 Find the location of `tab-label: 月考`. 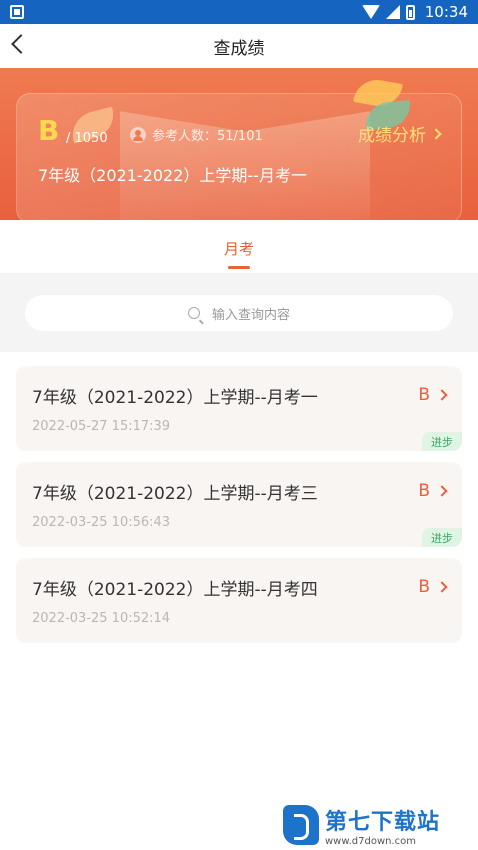

tab-label: 月考 is located at coordinates (238, 249).